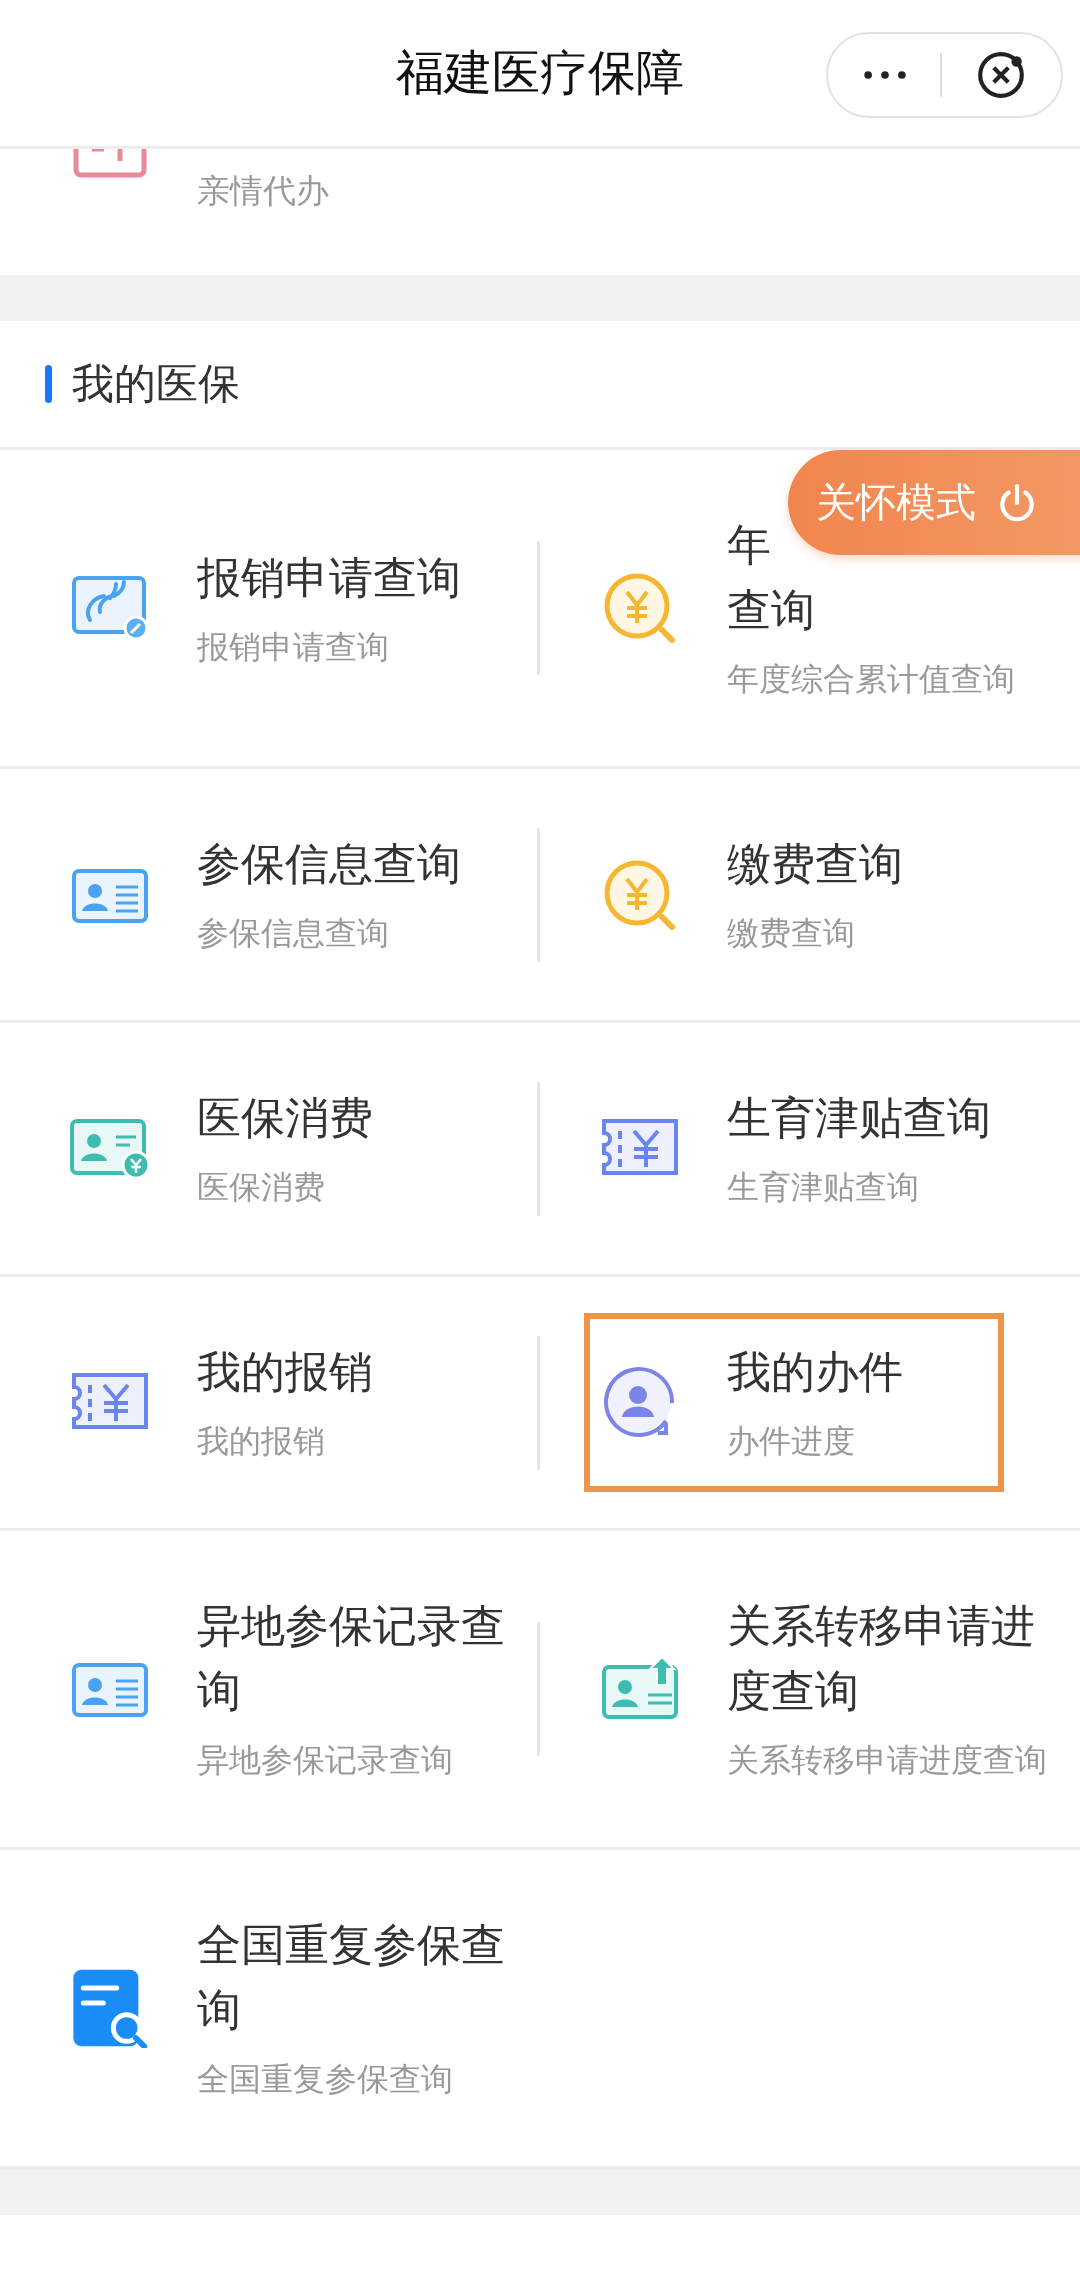 The width and height of the screenshot is (1080, 2293). Describe the element at coordinates (823, 1187) in the screenshot. I see `item-subtitle: 生育津贴查询` at that location.